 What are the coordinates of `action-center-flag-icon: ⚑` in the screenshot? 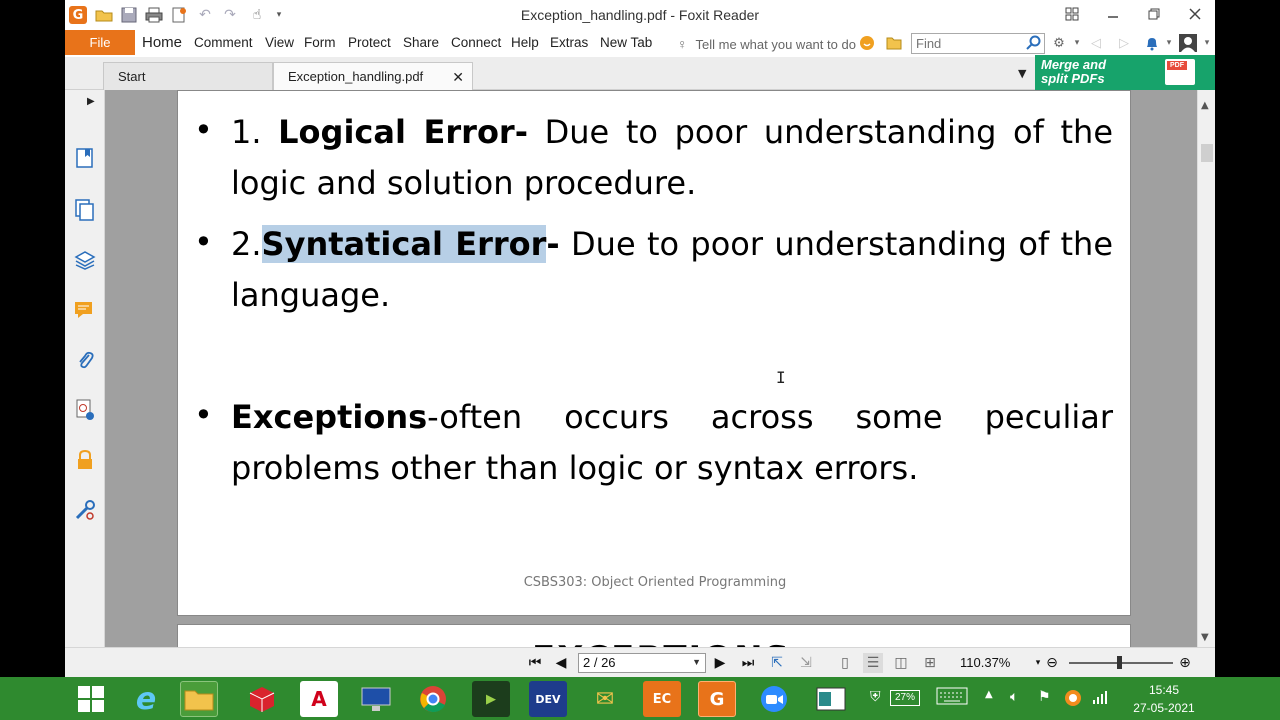 It's located at (1044, 697).